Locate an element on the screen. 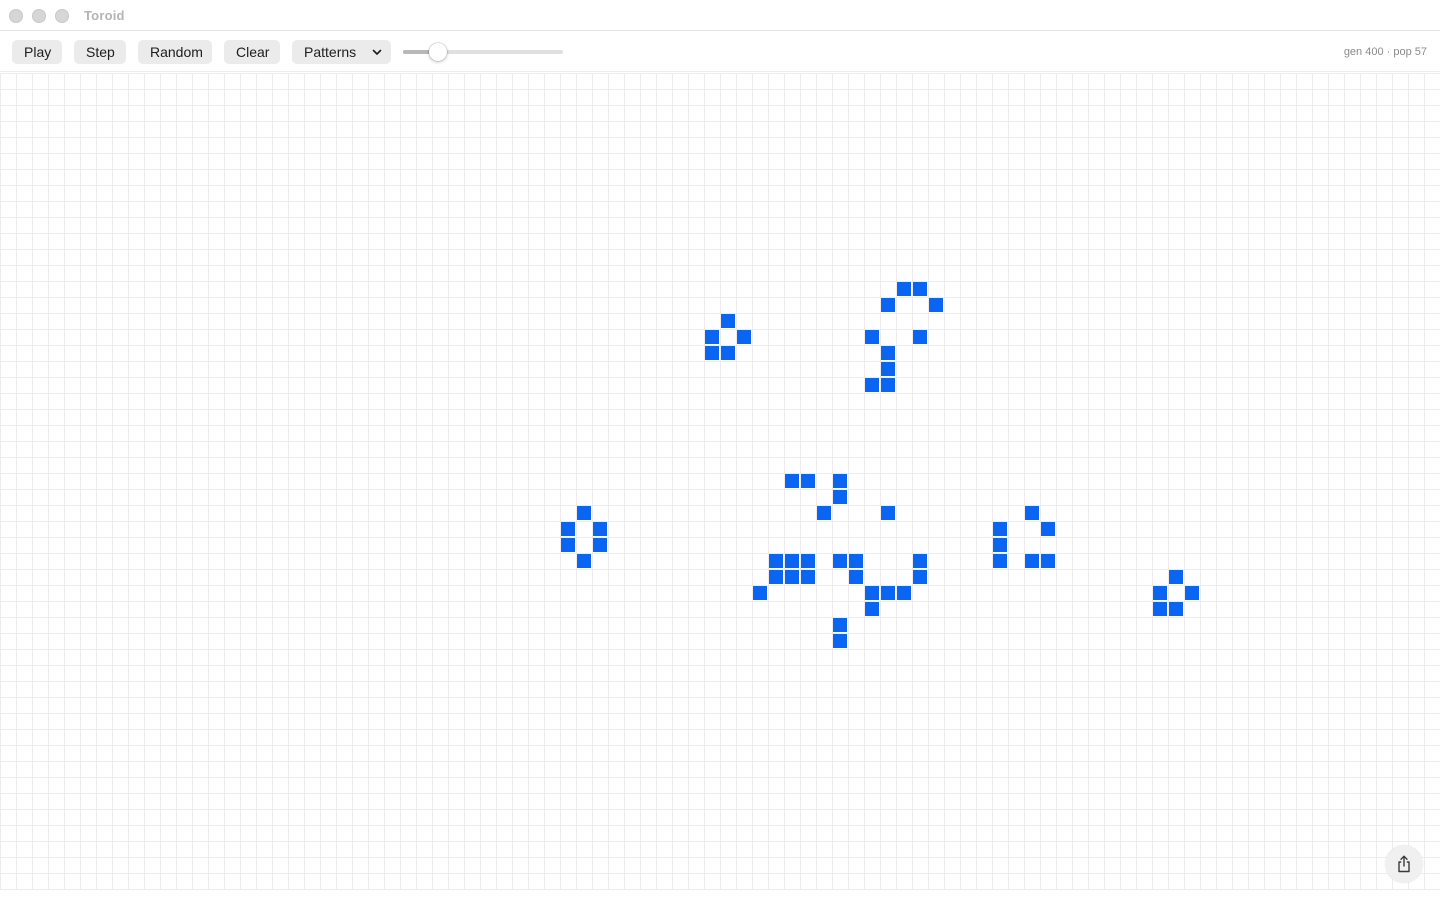 The height and width of the screenshot is (900, 1440). patterns-dropdown-label: Patterns is located at coordinates (330, 52).